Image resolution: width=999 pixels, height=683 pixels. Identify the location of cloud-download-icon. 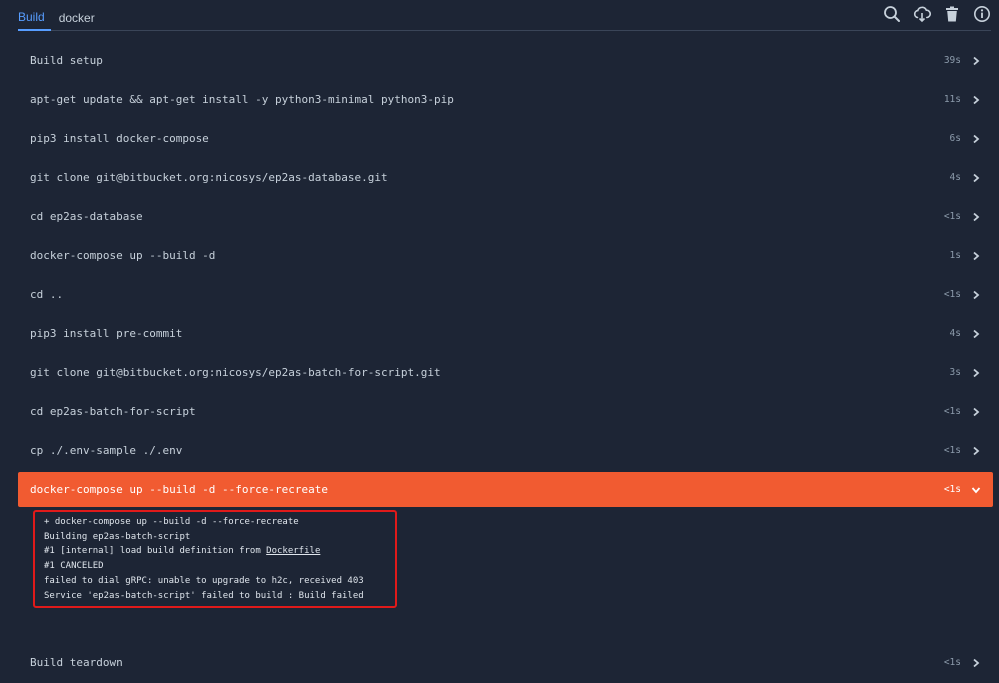
(922, 14).